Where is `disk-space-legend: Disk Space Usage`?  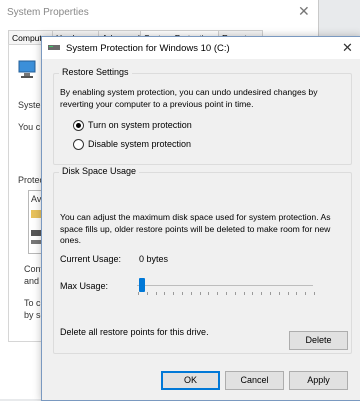 disk-space-legend: Disk Space Usage is located at coordinates (99, 171).